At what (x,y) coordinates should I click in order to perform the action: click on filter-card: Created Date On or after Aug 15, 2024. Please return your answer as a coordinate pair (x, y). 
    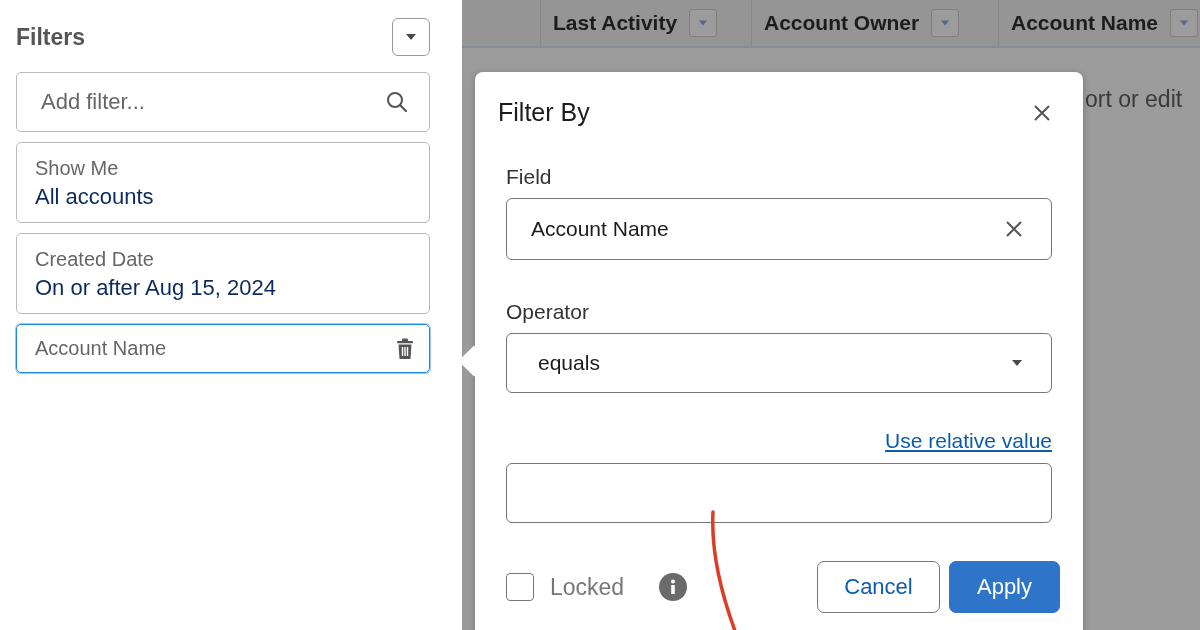
    Looking at the image, I should click on (223, 273).